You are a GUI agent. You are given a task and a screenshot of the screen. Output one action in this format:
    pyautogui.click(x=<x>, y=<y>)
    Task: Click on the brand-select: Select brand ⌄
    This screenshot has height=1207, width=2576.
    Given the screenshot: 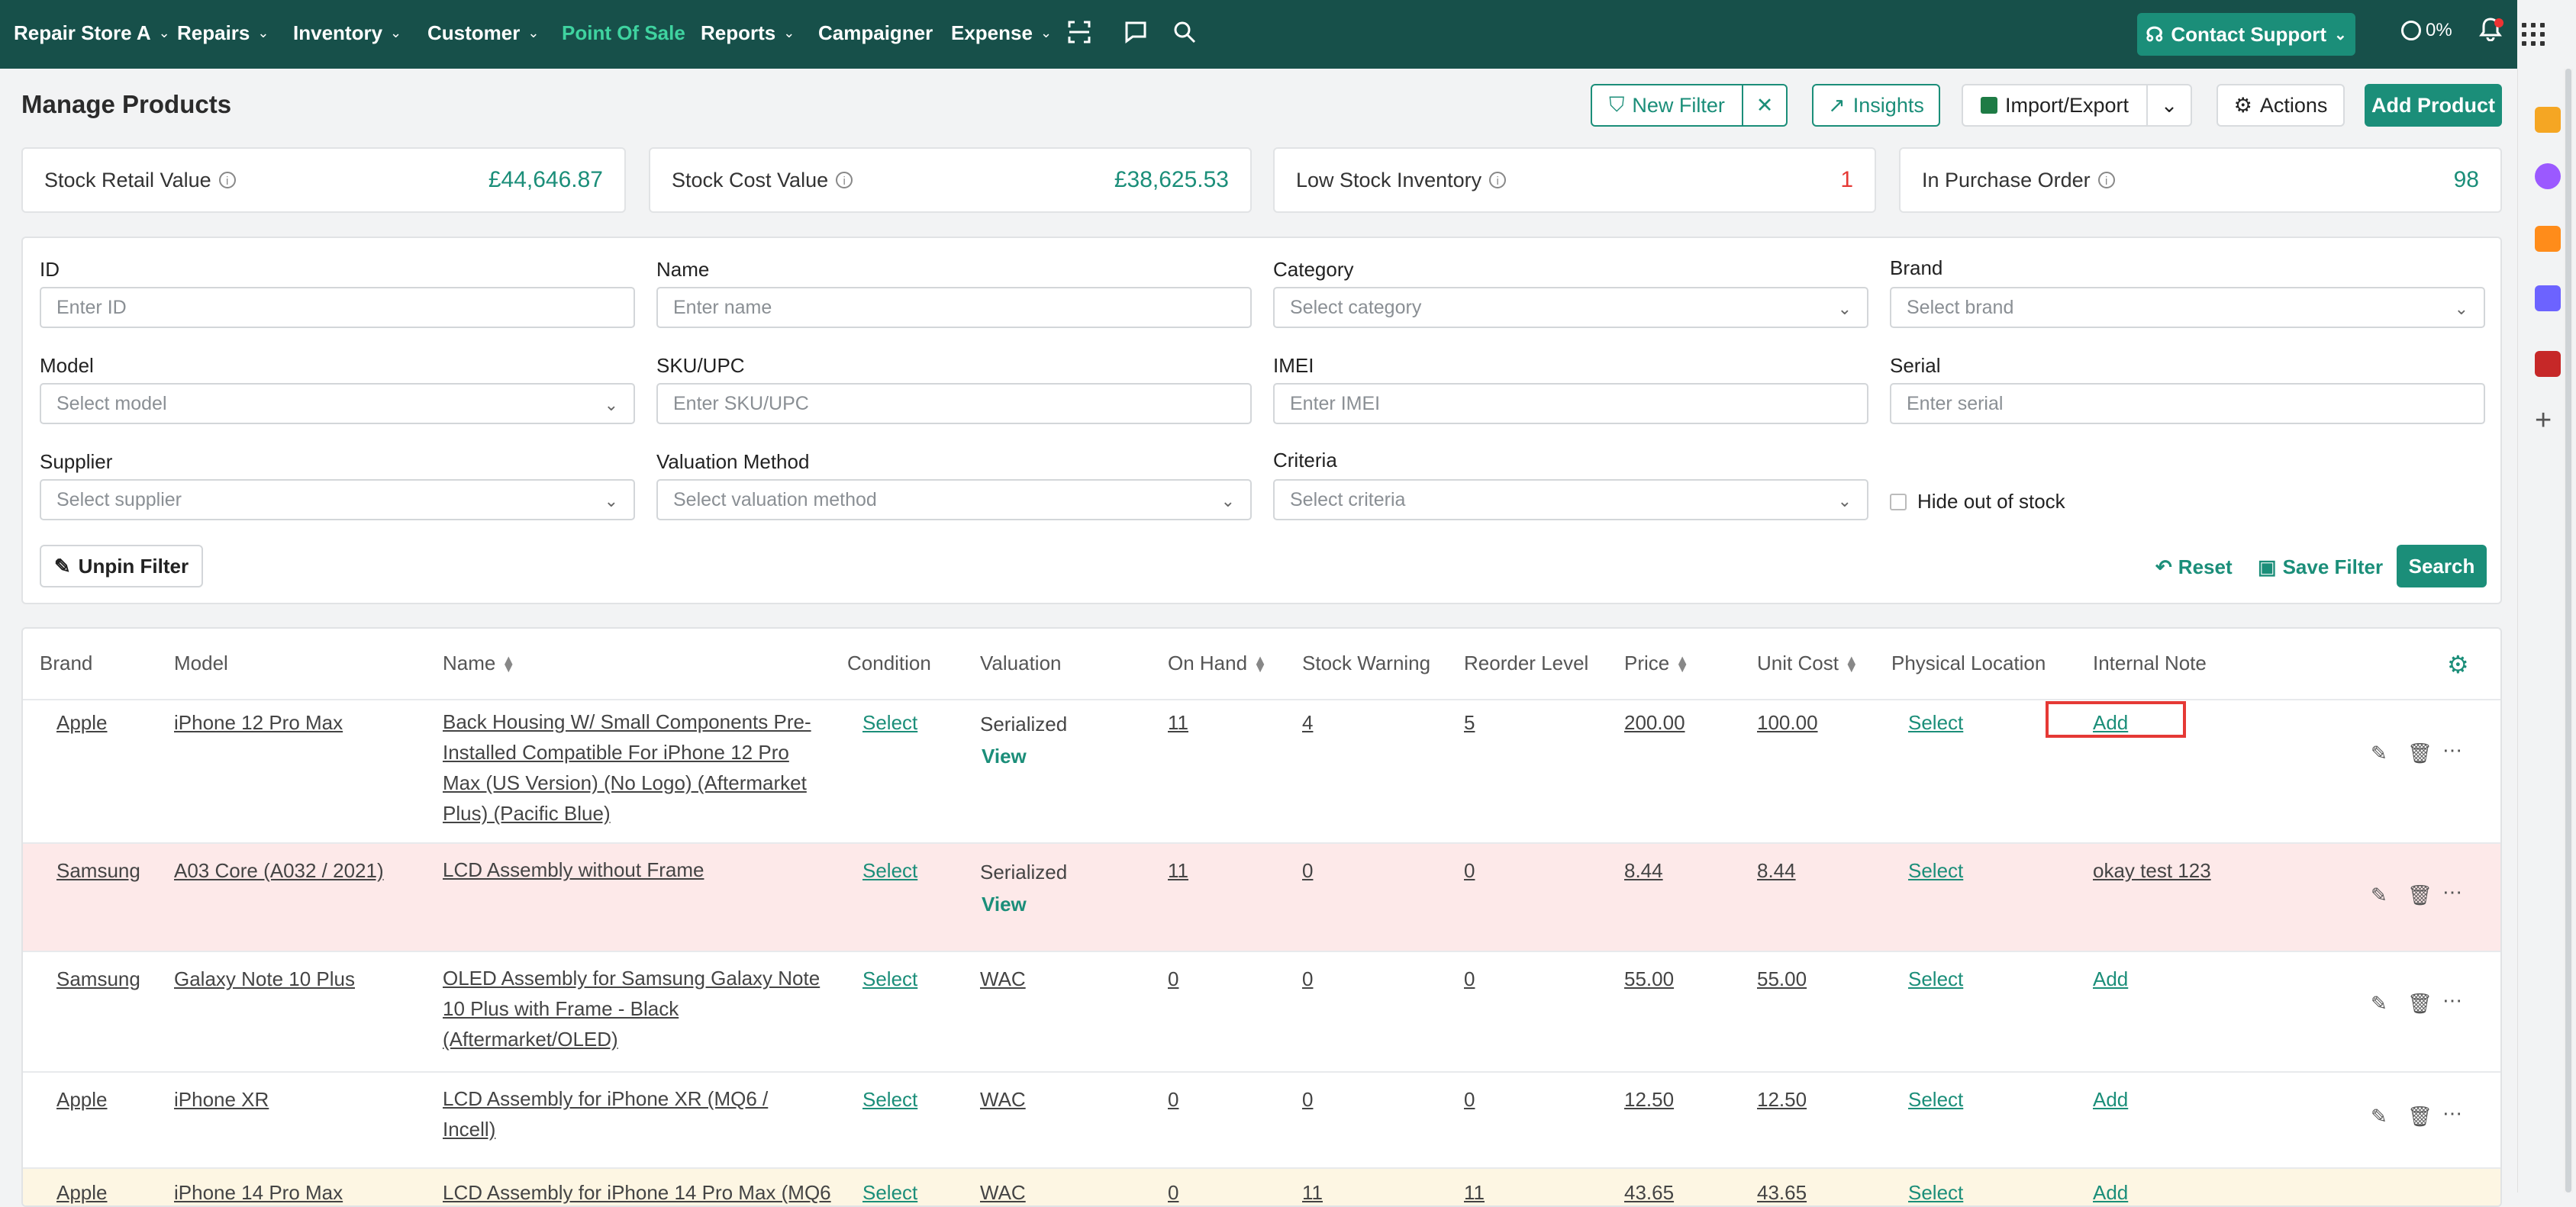 What is the action you would take?
    pyautogui.click(x=2188, y=307)
    